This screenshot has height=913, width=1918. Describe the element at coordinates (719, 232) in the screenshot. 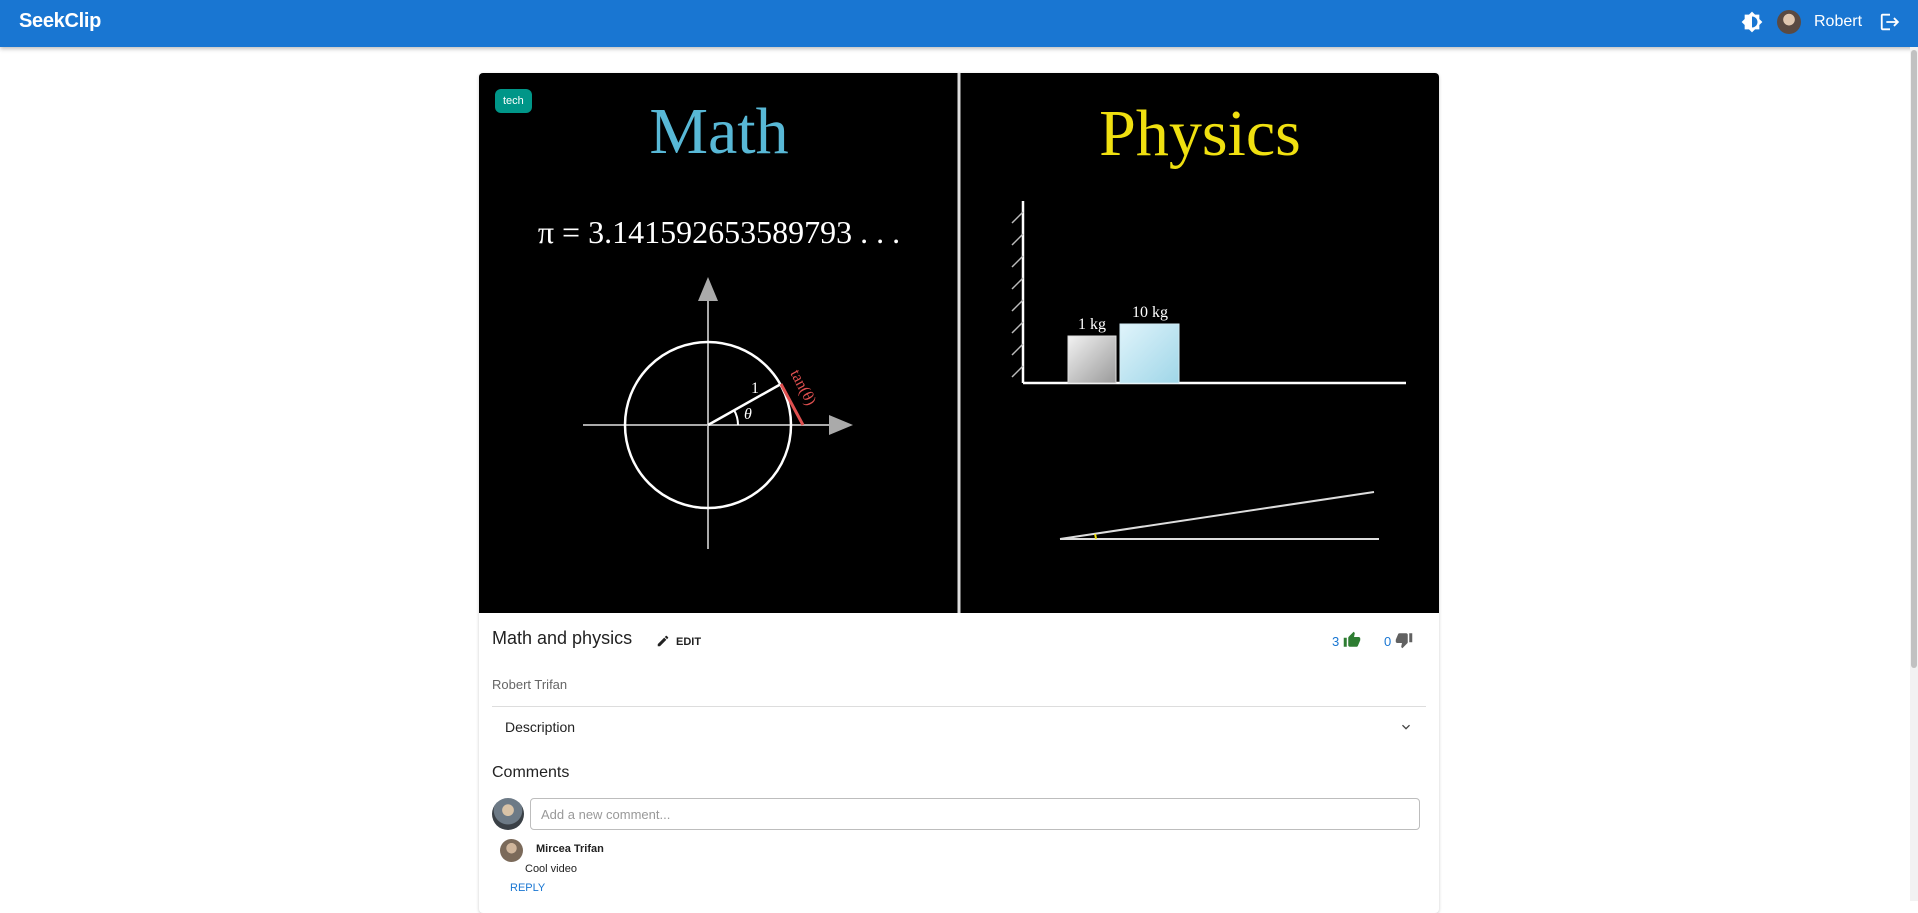

I see `pi-formula: π = 3.141592653589793 . . .` at that location.